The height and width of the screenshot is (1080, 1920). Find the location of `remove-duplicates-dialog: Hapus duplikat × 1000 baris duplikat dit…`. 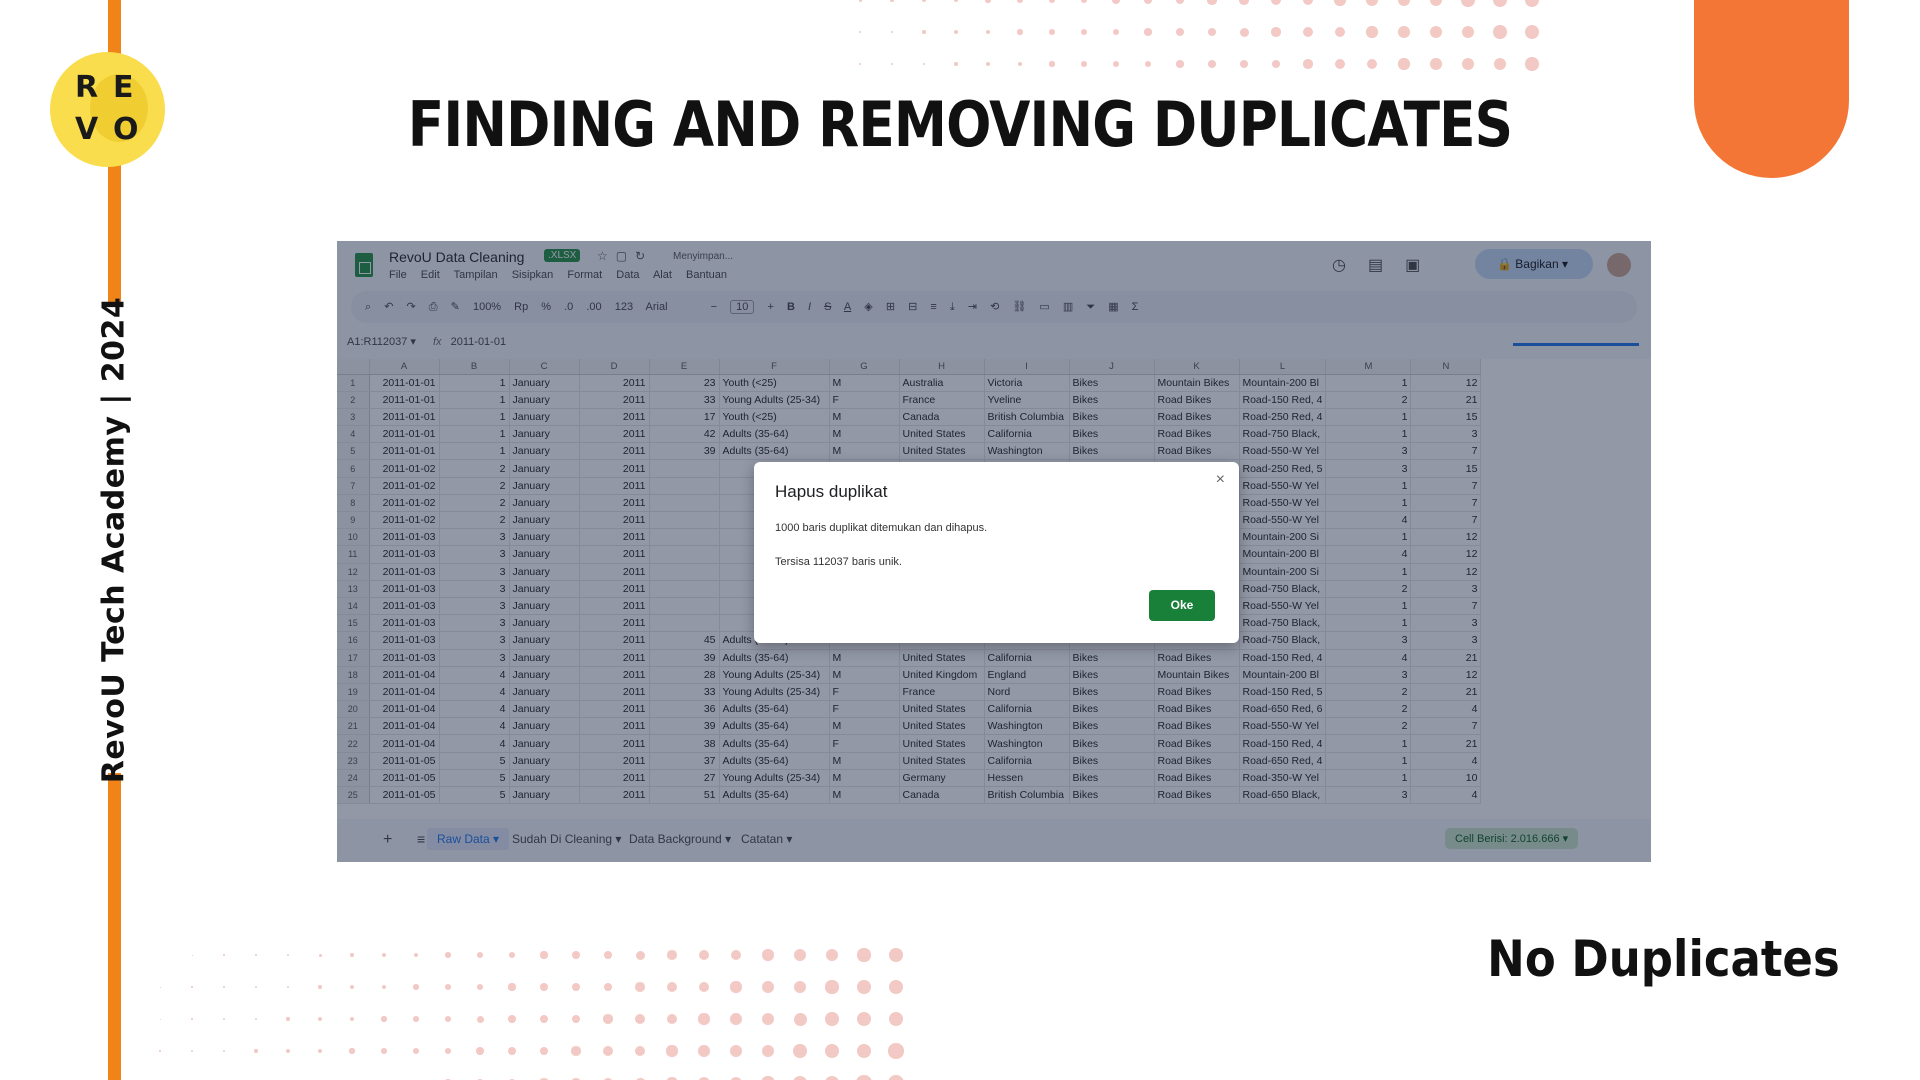

remove-duplicates-dialog: Hapus duplikat × 1000 baris duplikat dit… is located at coordinates (996, 552).